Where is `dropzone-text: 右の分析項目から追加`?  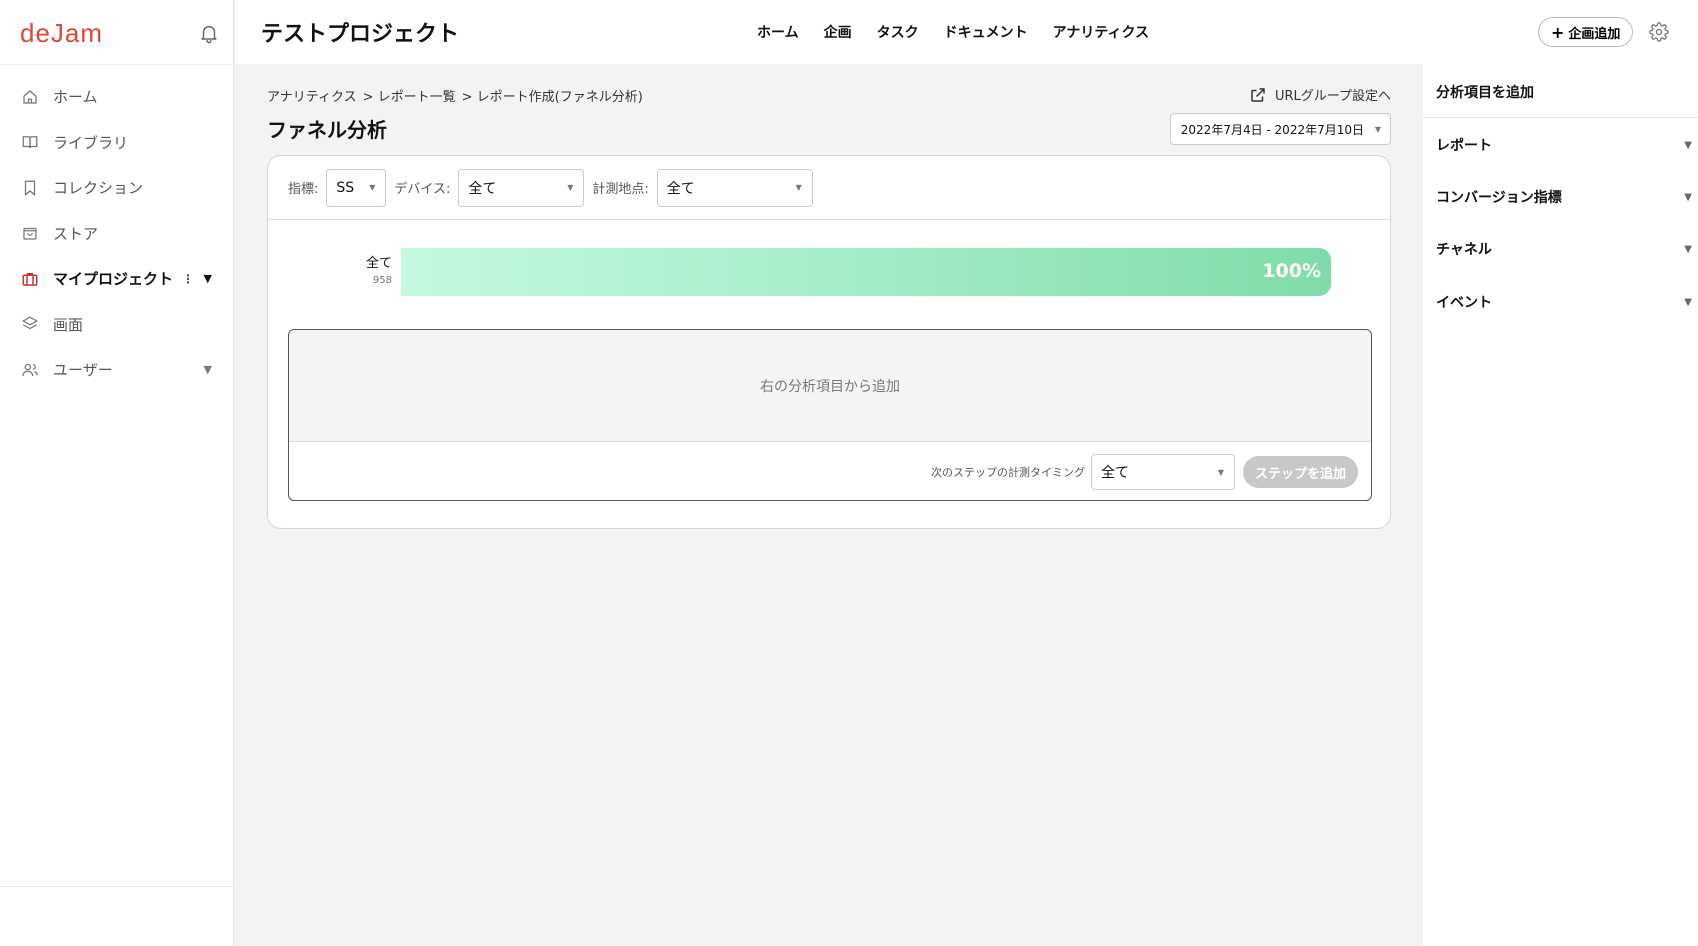 dropzone-text: 右の分析項目から追加 is located at coordinates (830, 386).